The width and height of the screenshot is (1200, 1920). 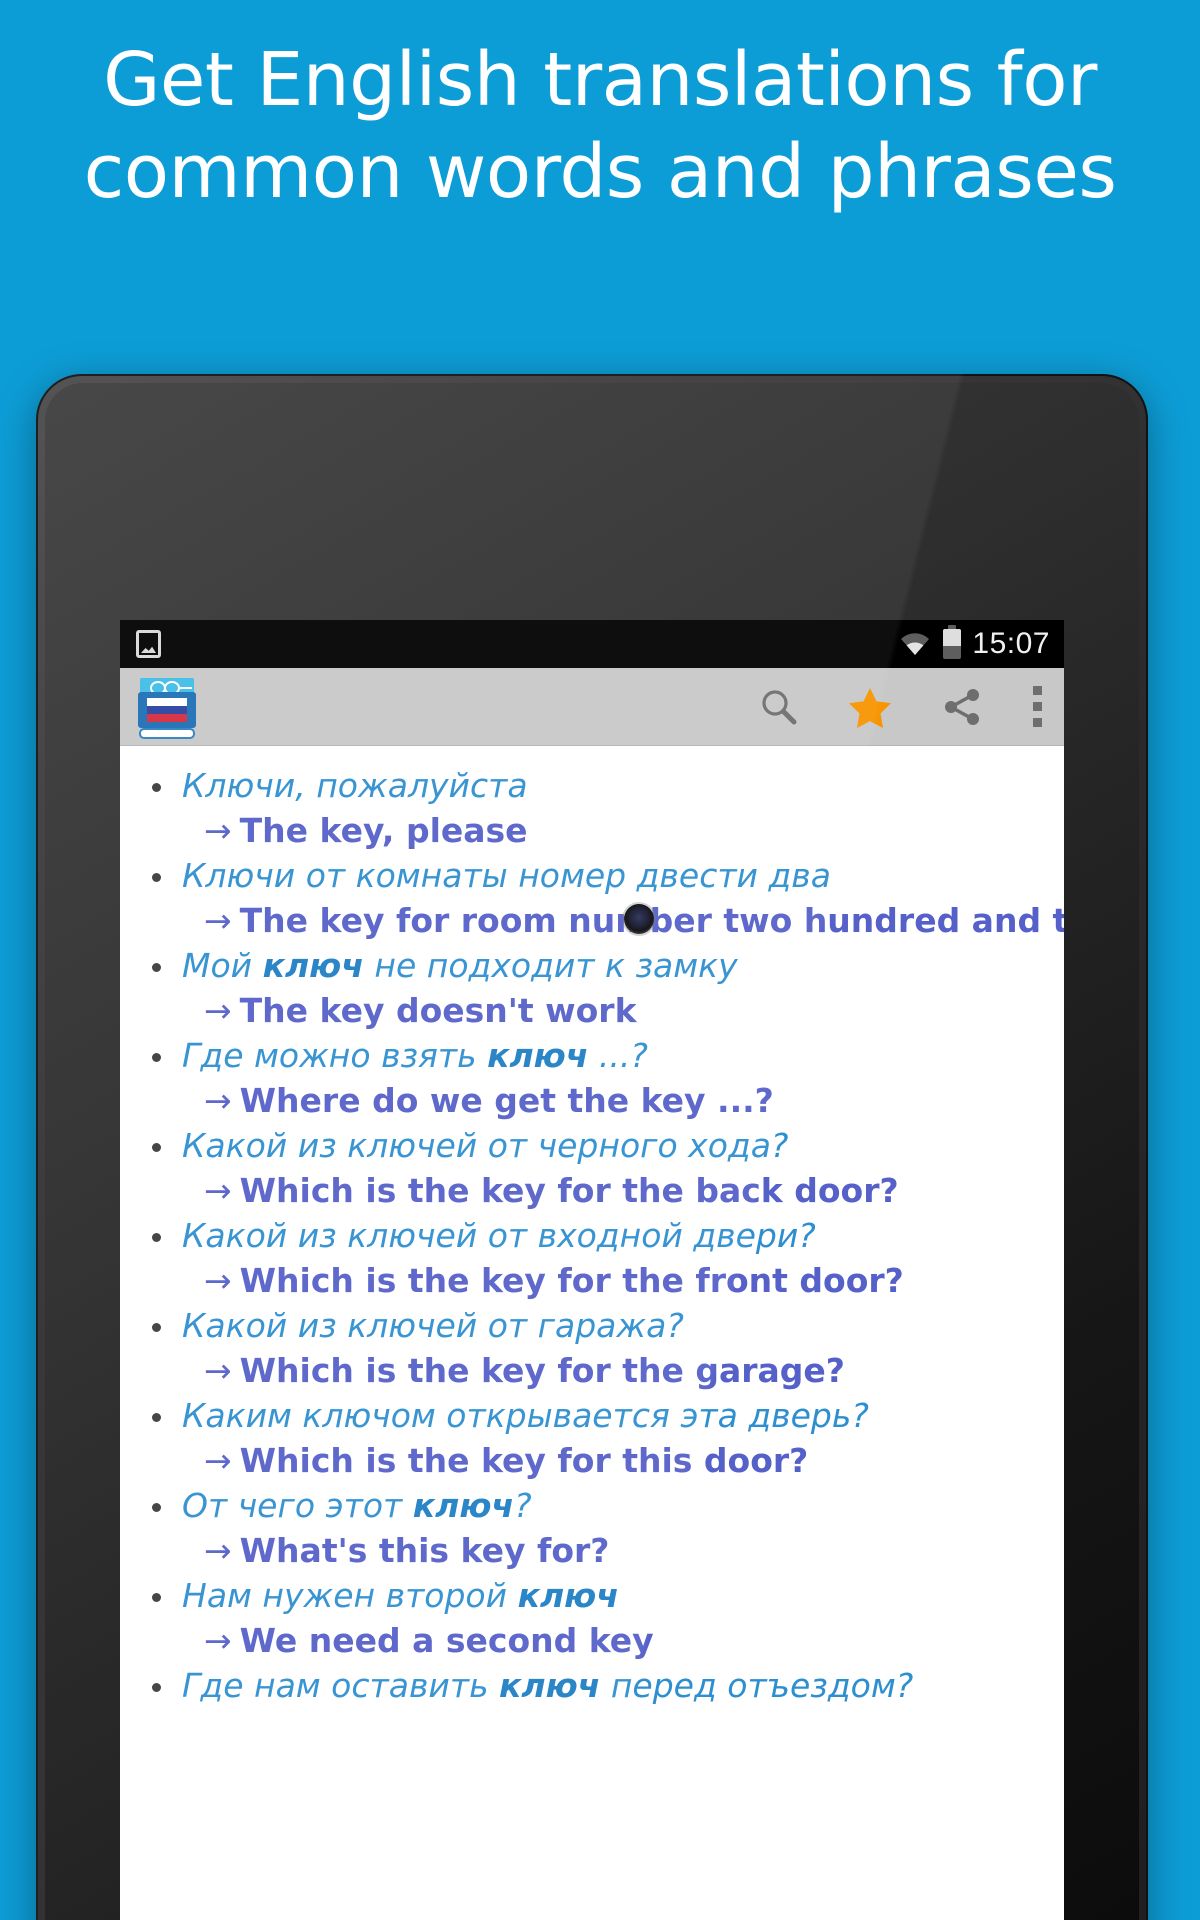 I want to click on star-icon, so click(x=870, y=707).